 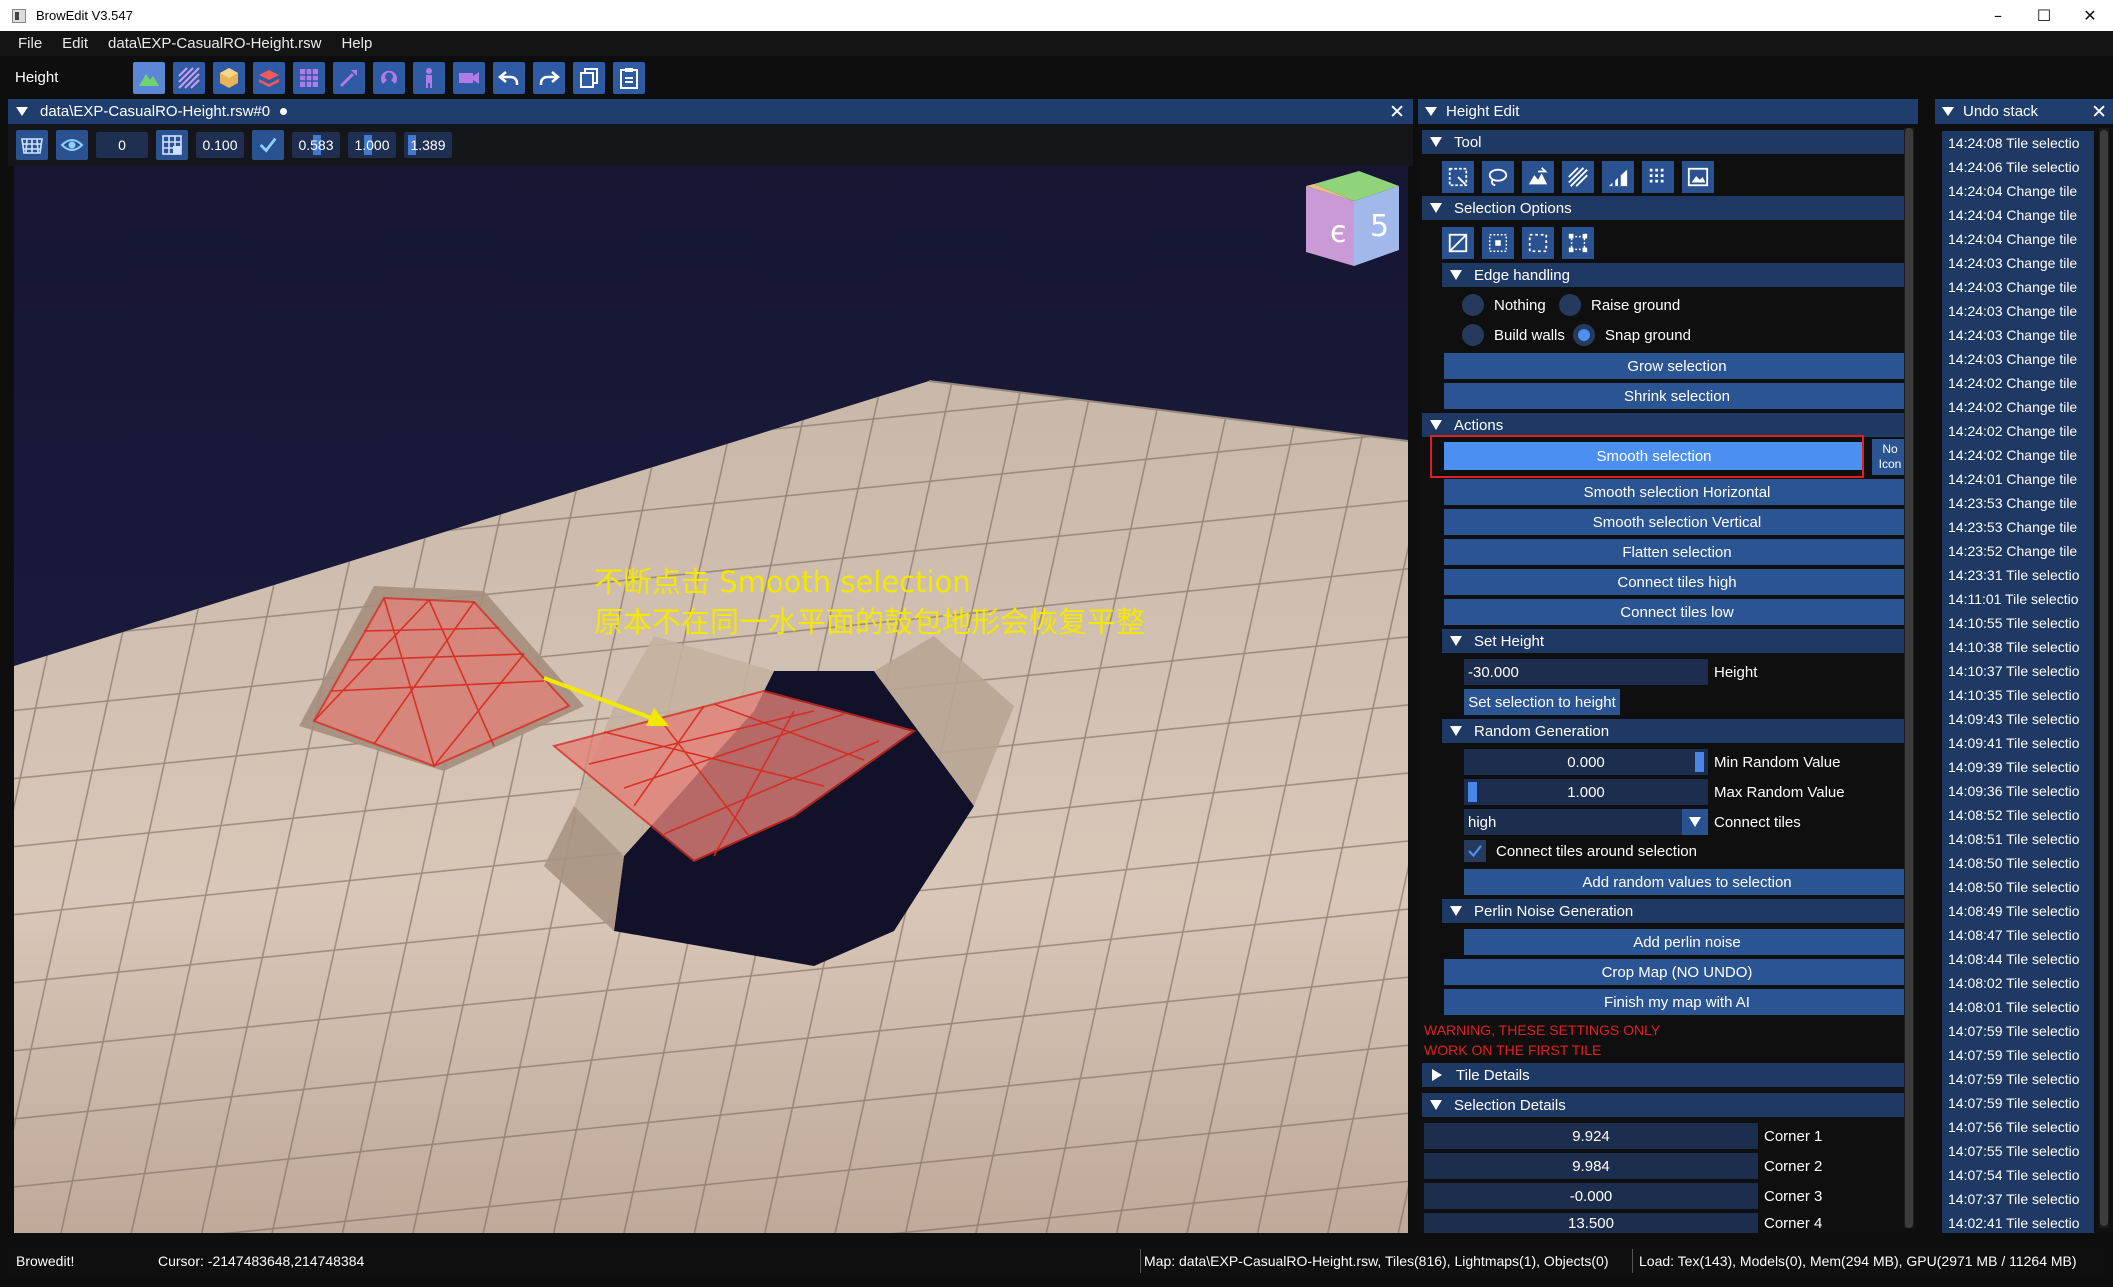 I want to click on undo-item: 14:07:37 Tile selectio, so click(x=2018, y=1199).